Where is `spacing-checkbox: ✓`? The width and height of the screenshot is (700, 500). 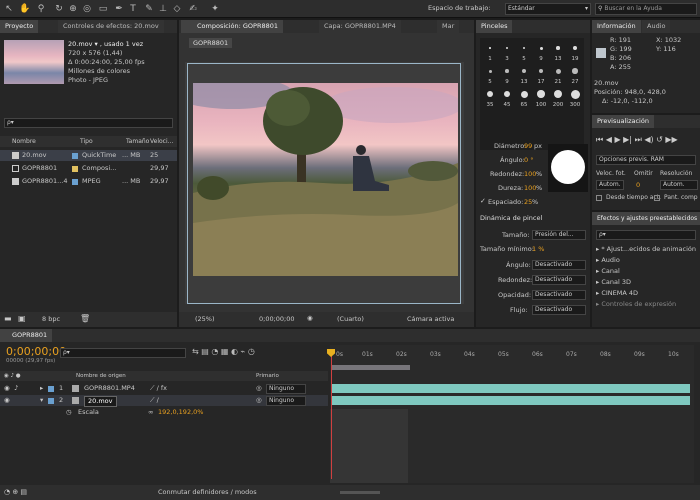
spacing-checkbox: ✓ is located at coordinates (483, 201).